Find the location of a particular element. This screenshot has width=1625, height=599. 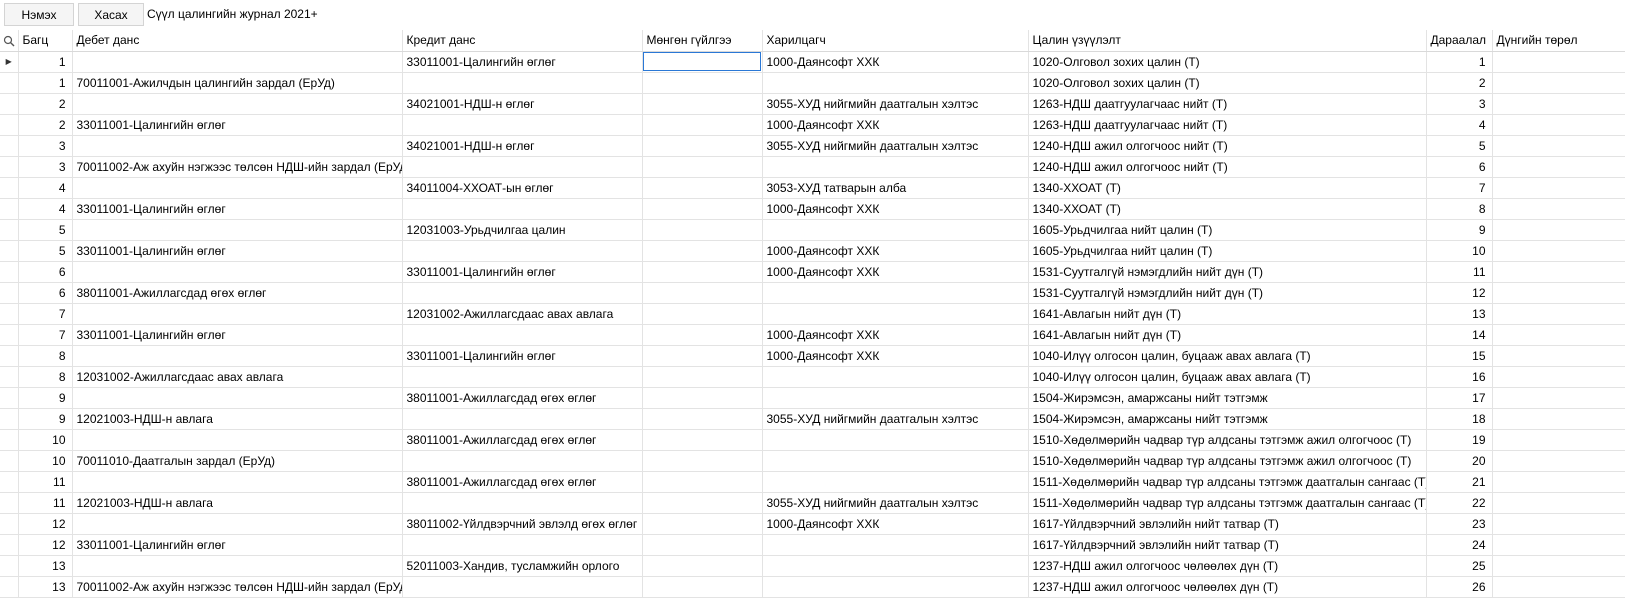

cell-sequence: 1 is located at coordinates (1459, 62).